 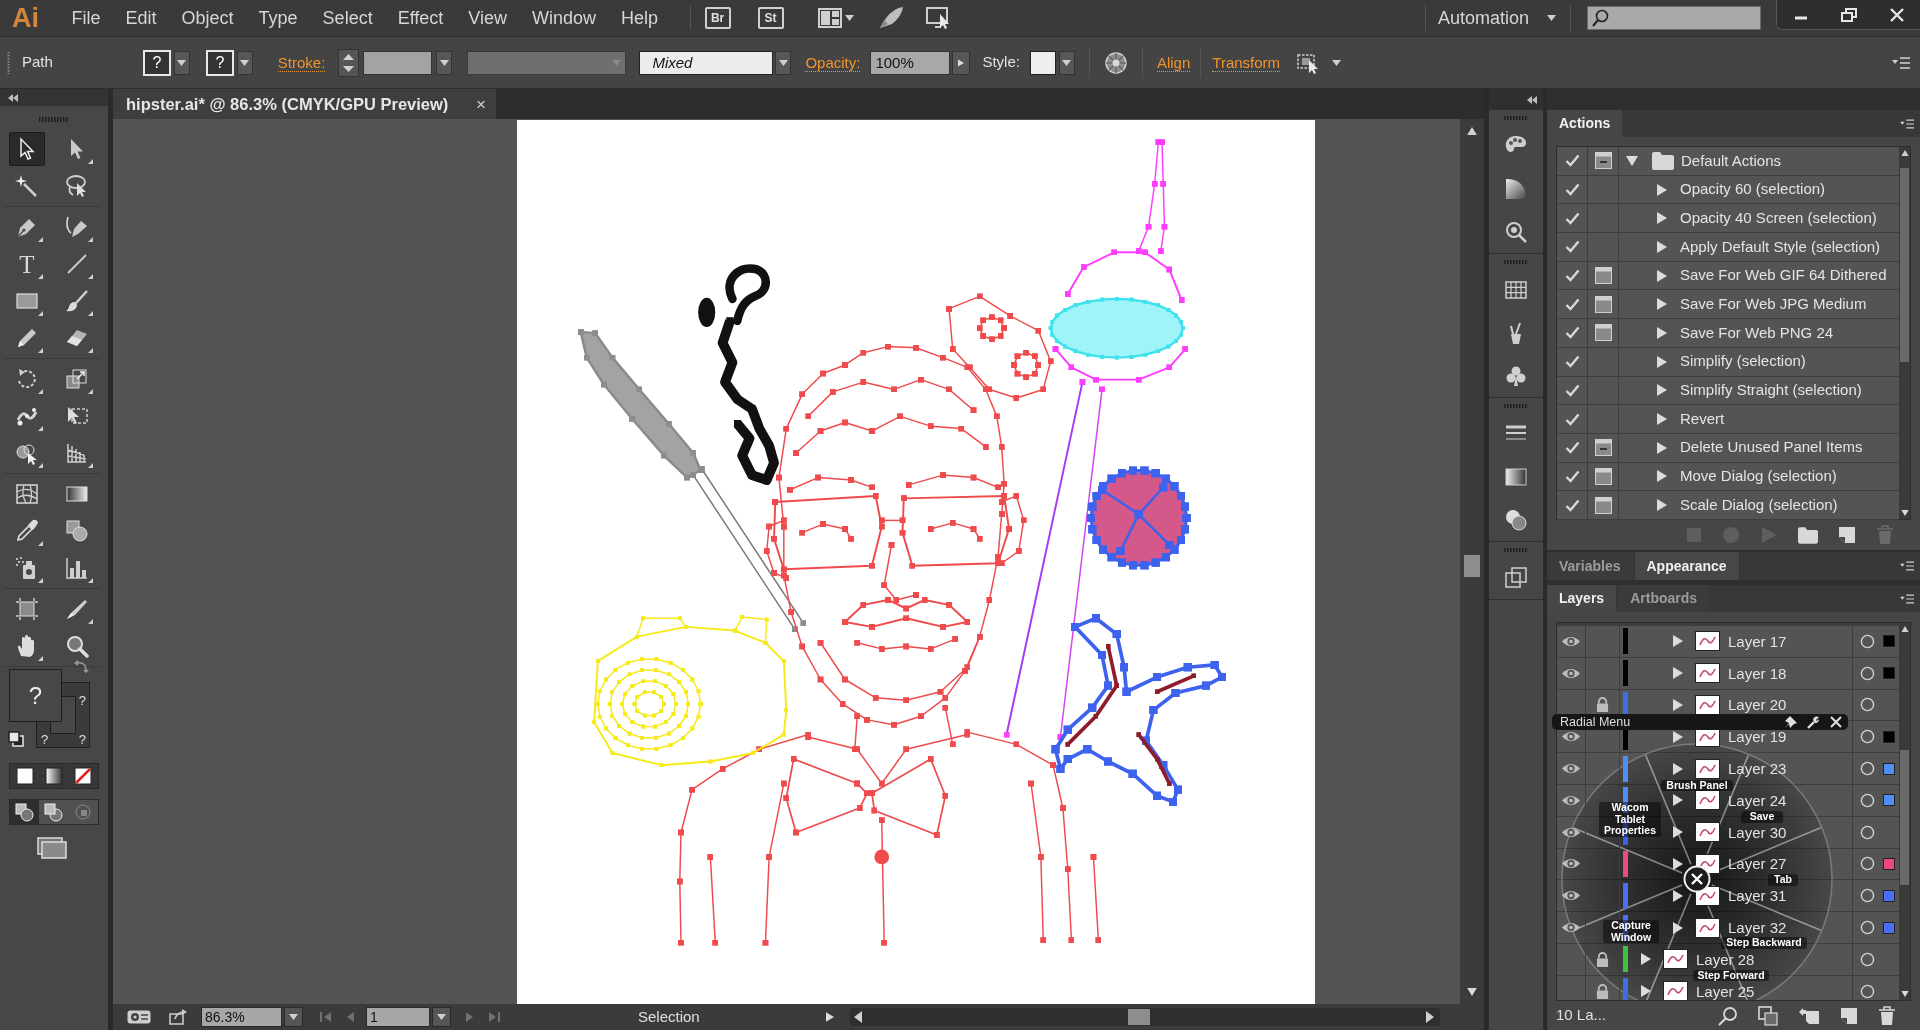 I want to click on layer-row: Layer 18, so click(x=1728, y=673).